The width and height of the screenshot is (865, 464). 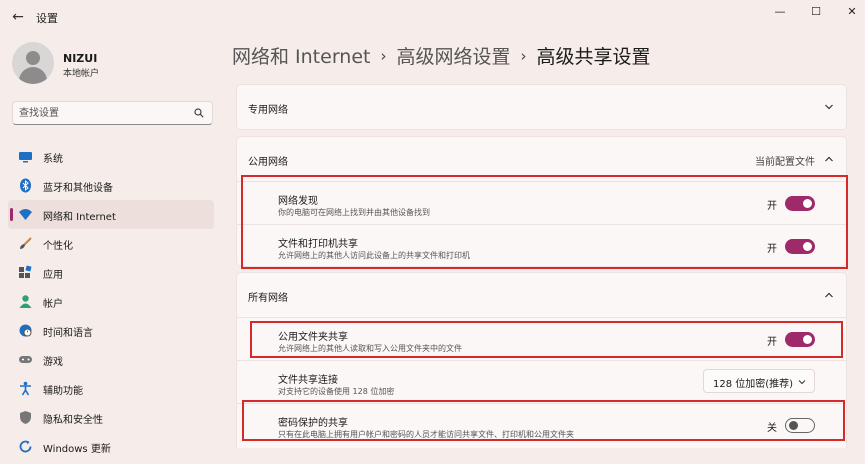 What do you see at coordinates (33, 75) in the screenshot?
I see `avatar-body` at bounding box center [33, 75].